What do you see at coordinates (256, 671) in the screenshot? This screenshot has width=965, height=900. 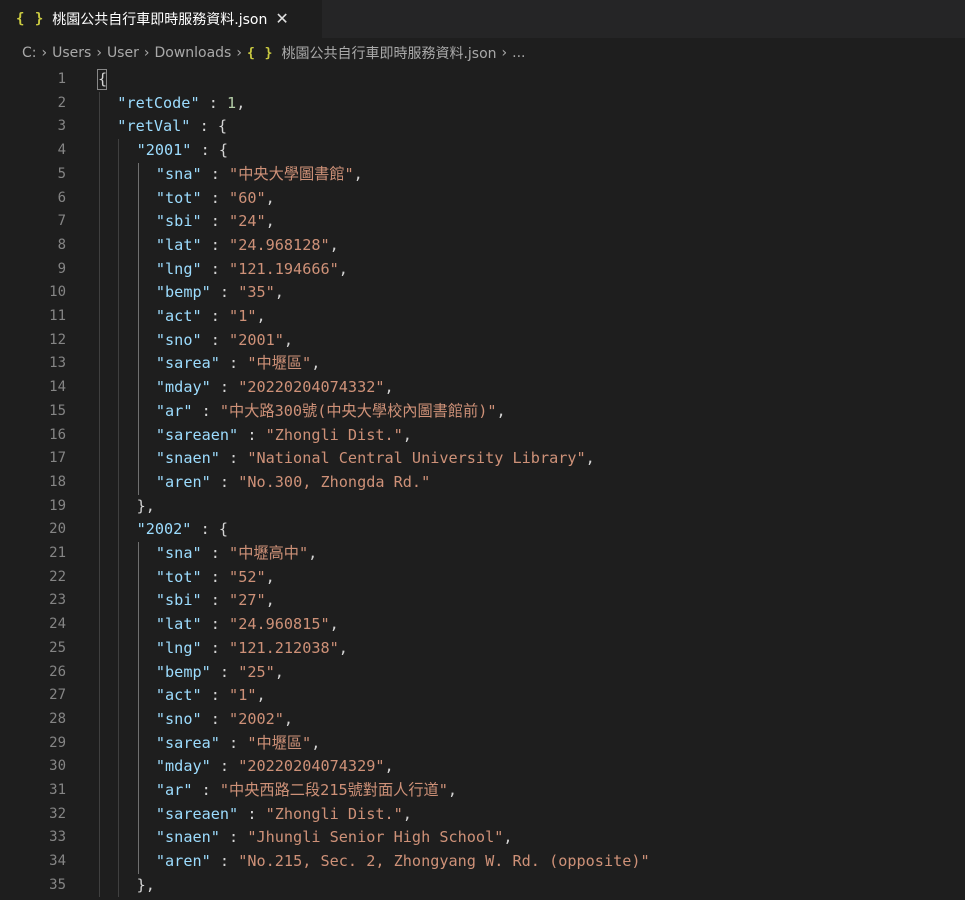 I see `json-string-value: "25"` at bounding box center [256, 671].